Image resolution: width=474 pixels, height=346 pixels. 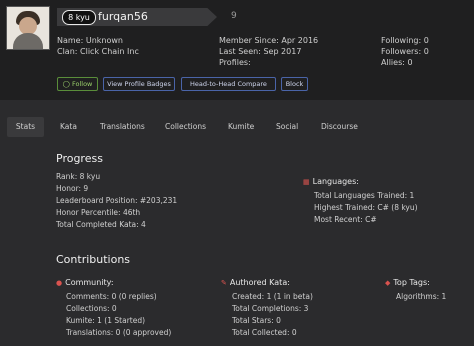 I want to click on authored-kata-title: ✎ Authored Kata:, so click(x=255, y=282).